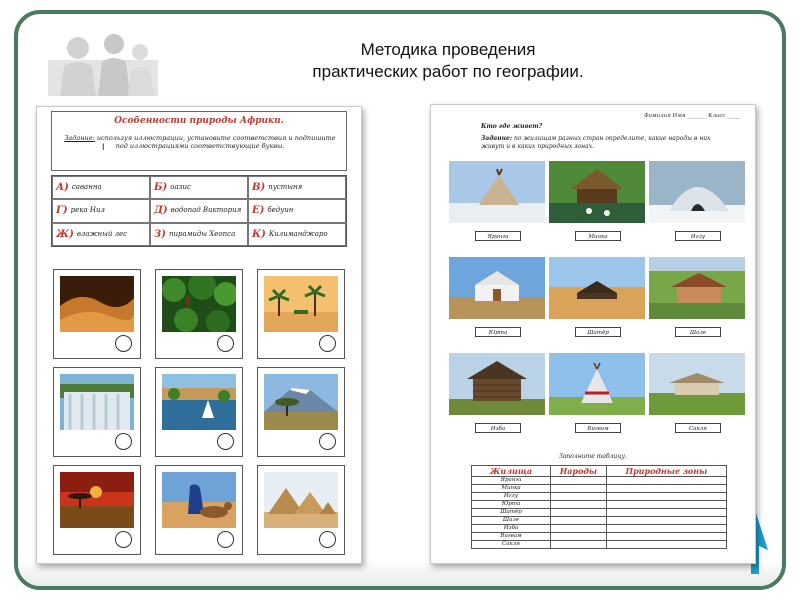 The height and width of the screenshot is (600, 800). What do you see at coordinates (101, 188) in the screenshot?
I see `option-cell: А) саванна` at bounding box center [101, 188].